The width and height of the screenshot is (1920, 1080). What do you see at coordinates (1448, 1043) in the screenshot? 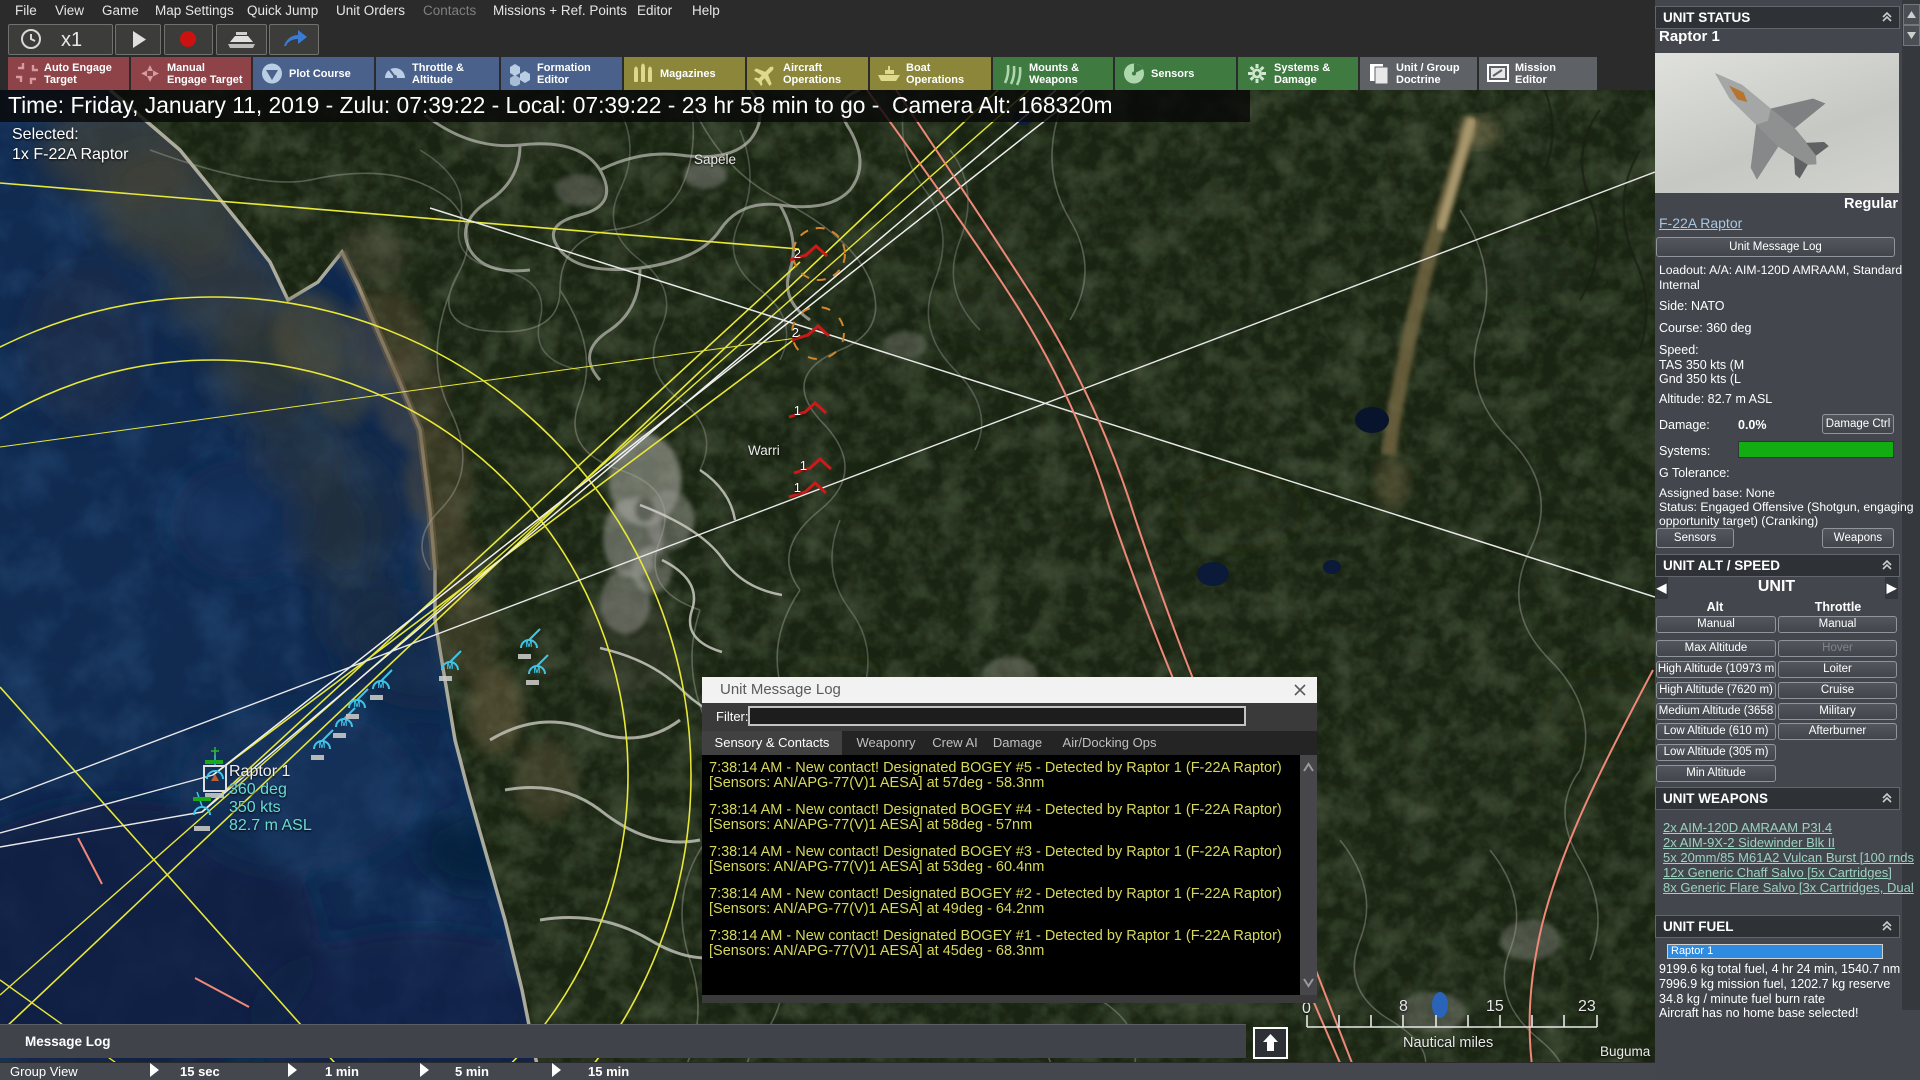
I see `svg-text: Nautical miles` at bounding box center [1448, 1043].